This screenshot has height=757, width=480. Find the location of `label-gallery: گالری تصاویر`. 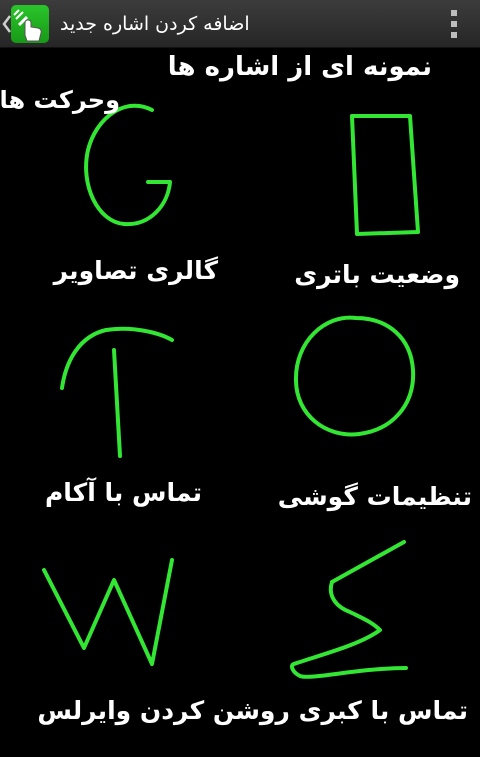

label-gallery: گالری تصاویر is located at coordinates (135, 270).